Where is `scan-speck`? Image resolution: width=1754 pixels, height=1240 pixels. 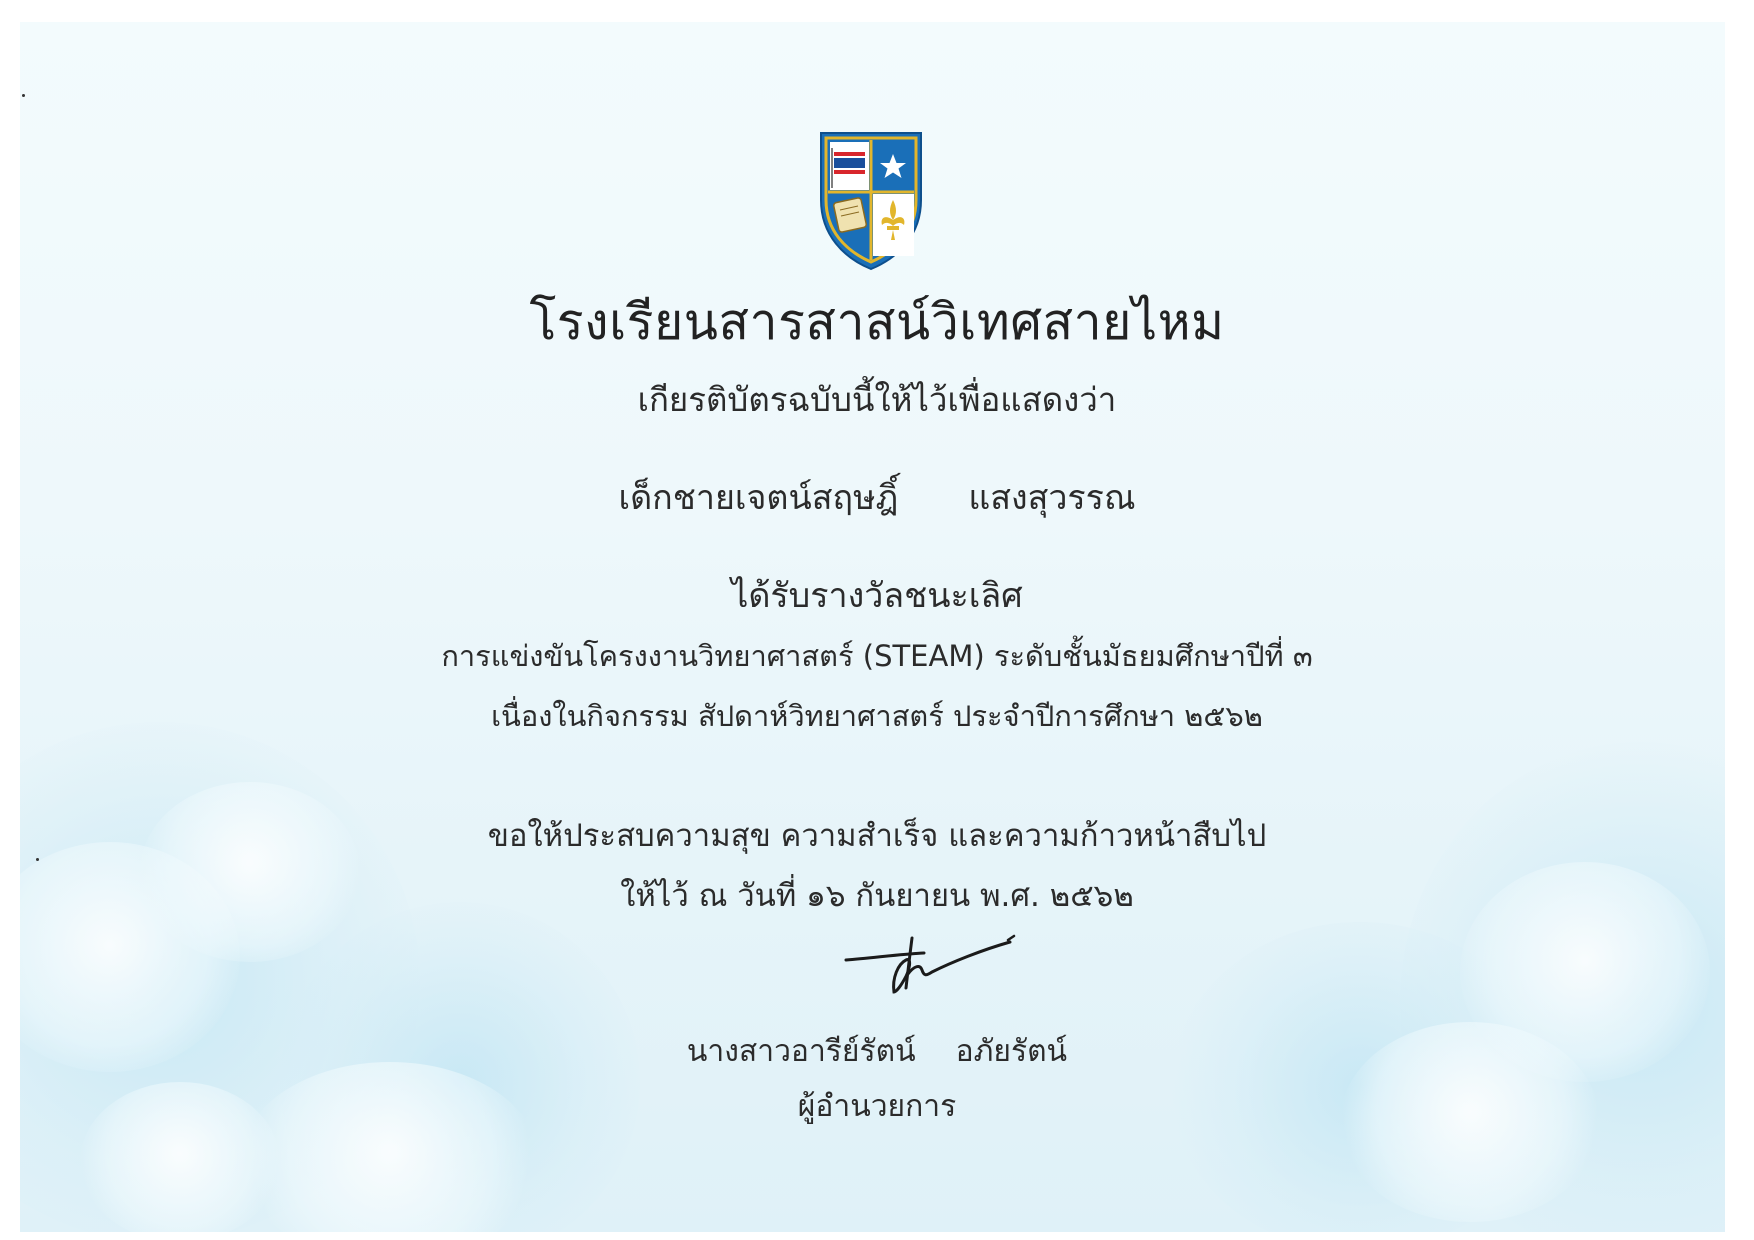 scan-speck is located at coordinates (23, 95).